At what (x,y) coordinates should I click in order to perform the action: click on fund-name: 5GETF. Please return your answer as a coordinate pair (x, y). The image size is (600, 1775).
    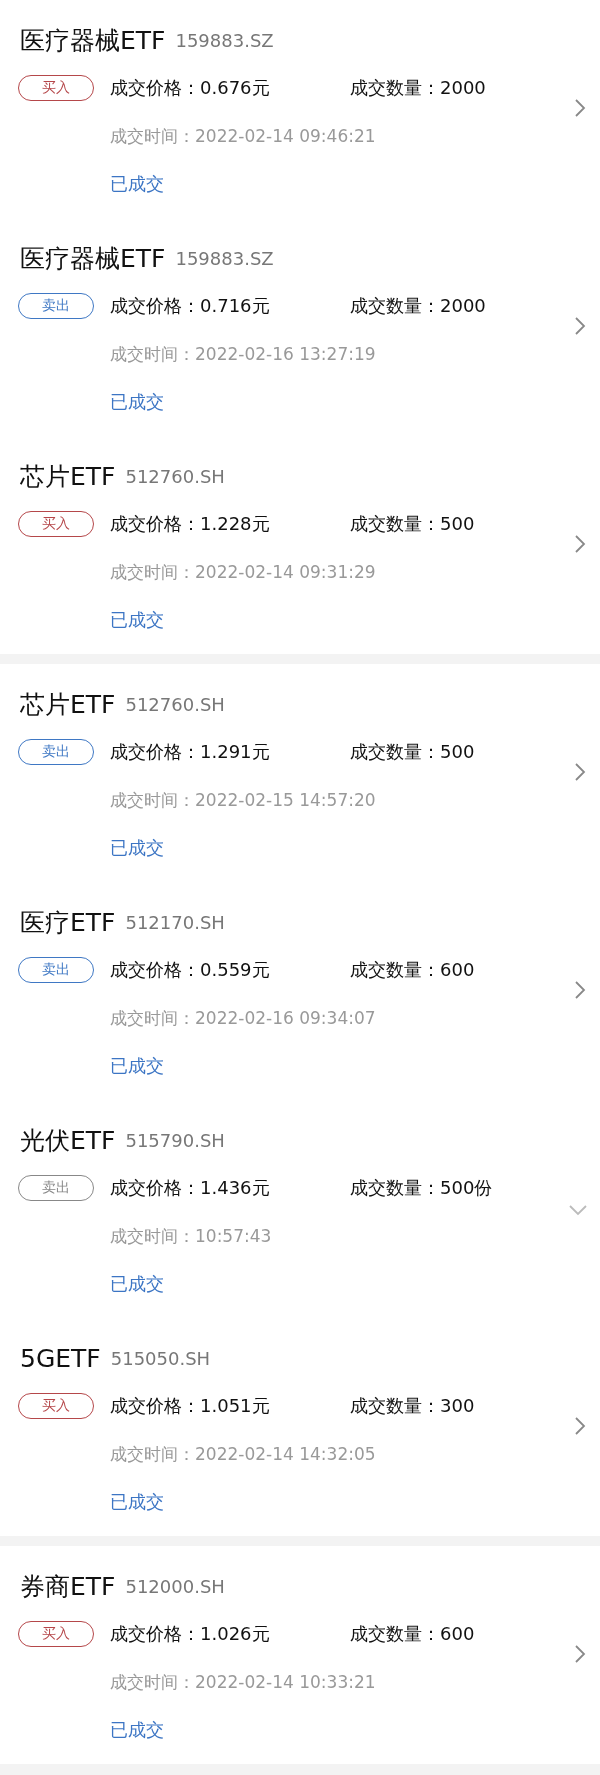
    Looking at the image, I should click on (60, 1358).